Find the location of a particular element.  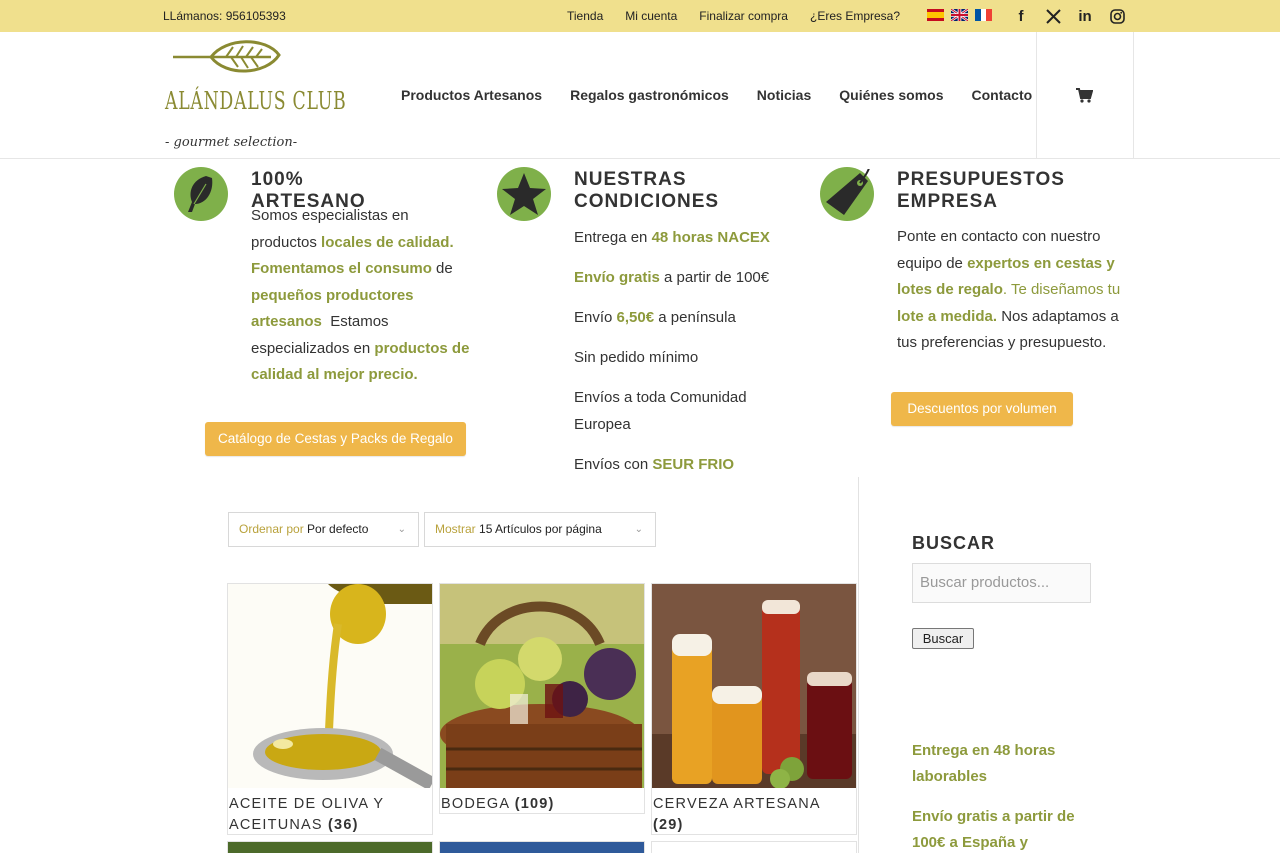

feature-condiciones-title: NUESTRAS CONDICIONES is located at coordinates (646, 191).